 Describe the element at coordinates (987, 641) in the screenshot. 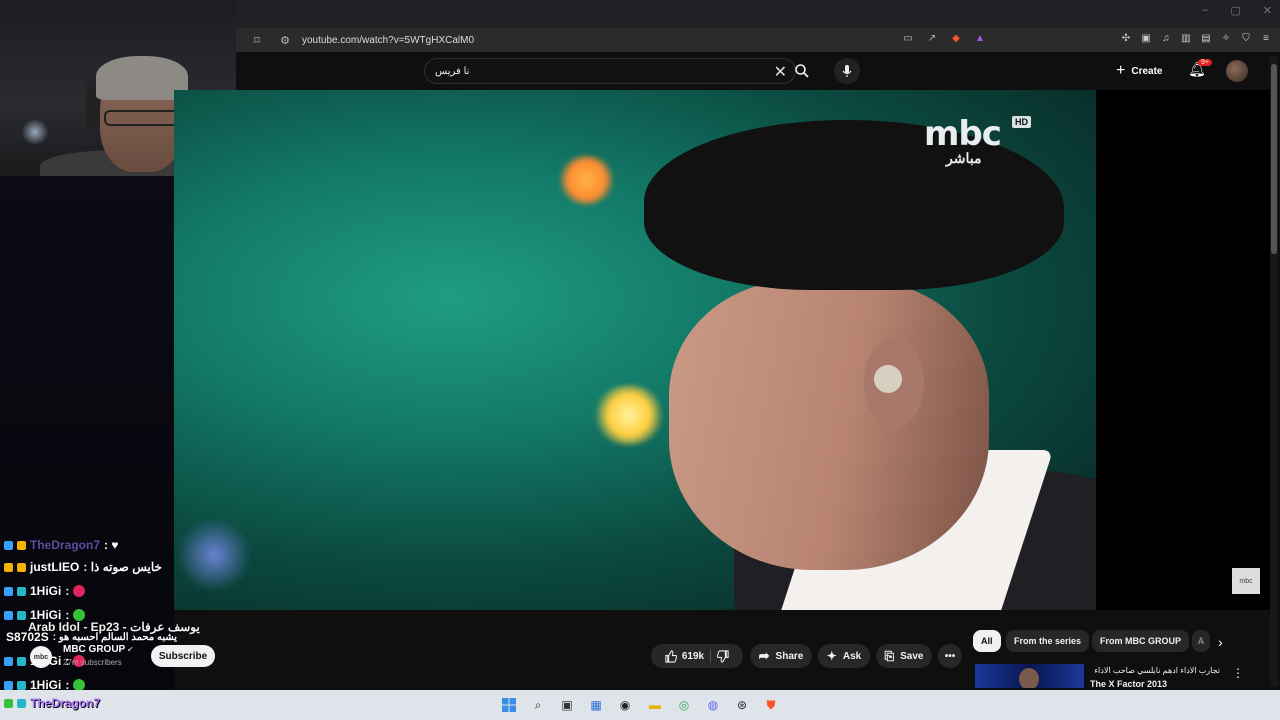

I see `chip-all: All` at that location.